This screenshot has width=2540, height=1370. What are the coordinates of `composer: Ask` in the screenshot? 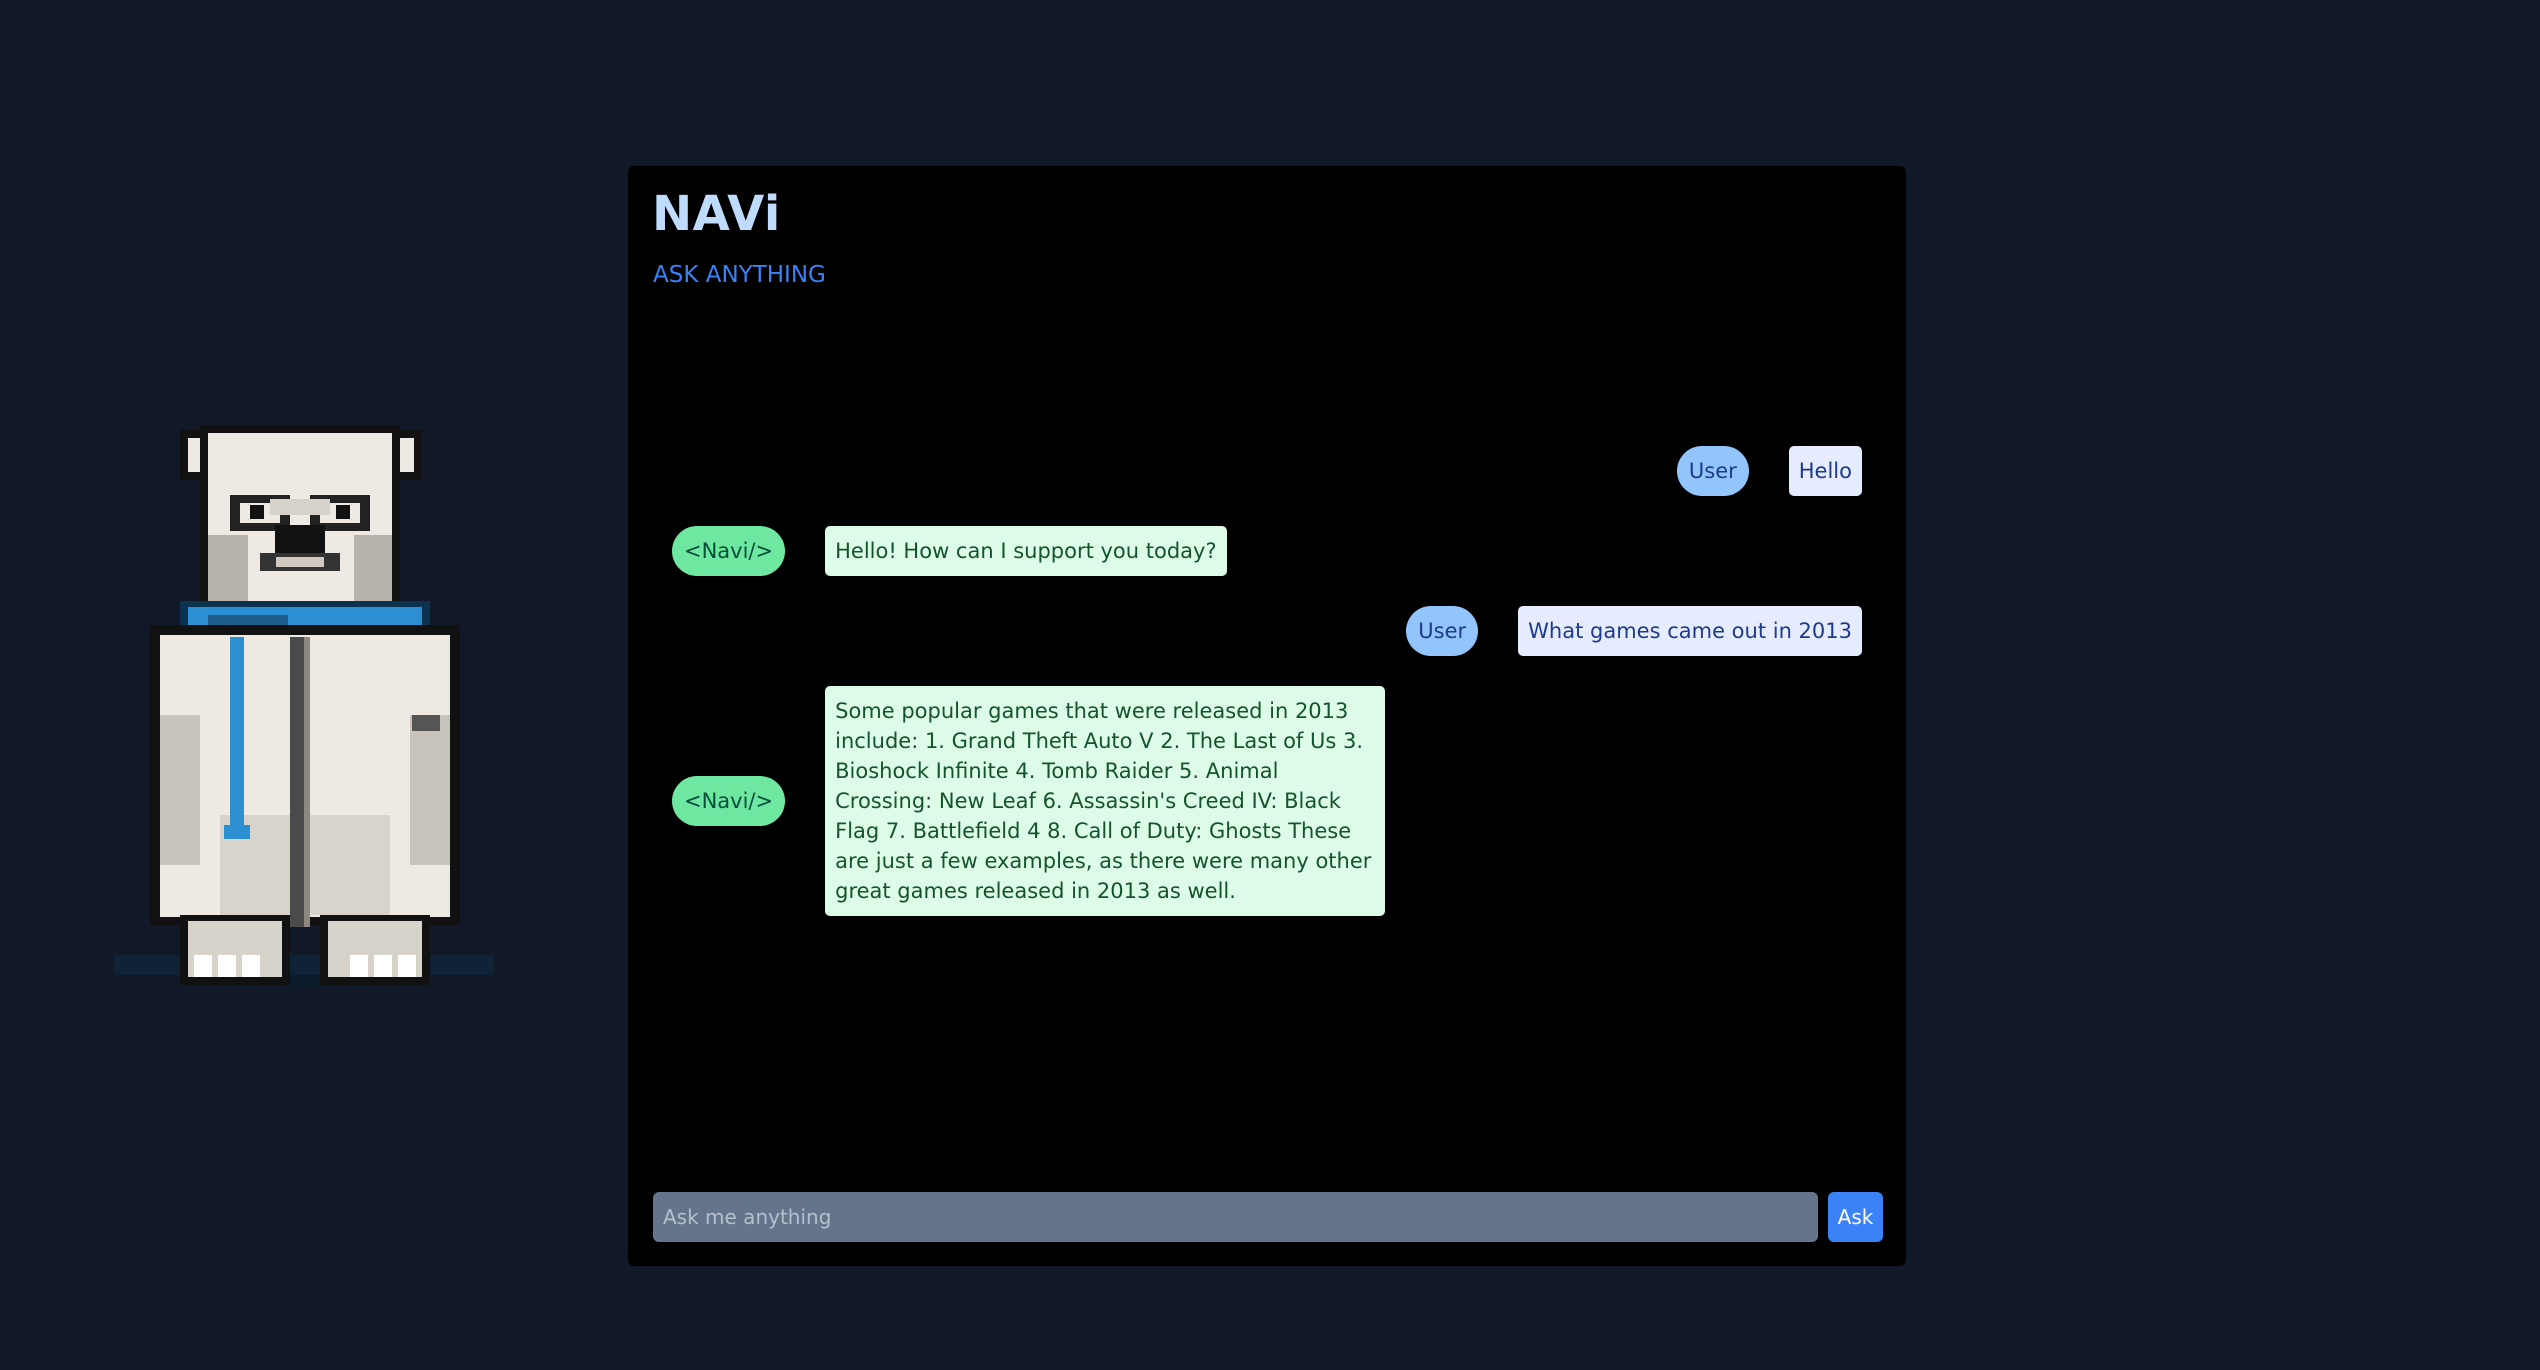 It's located at (1268, 1217).